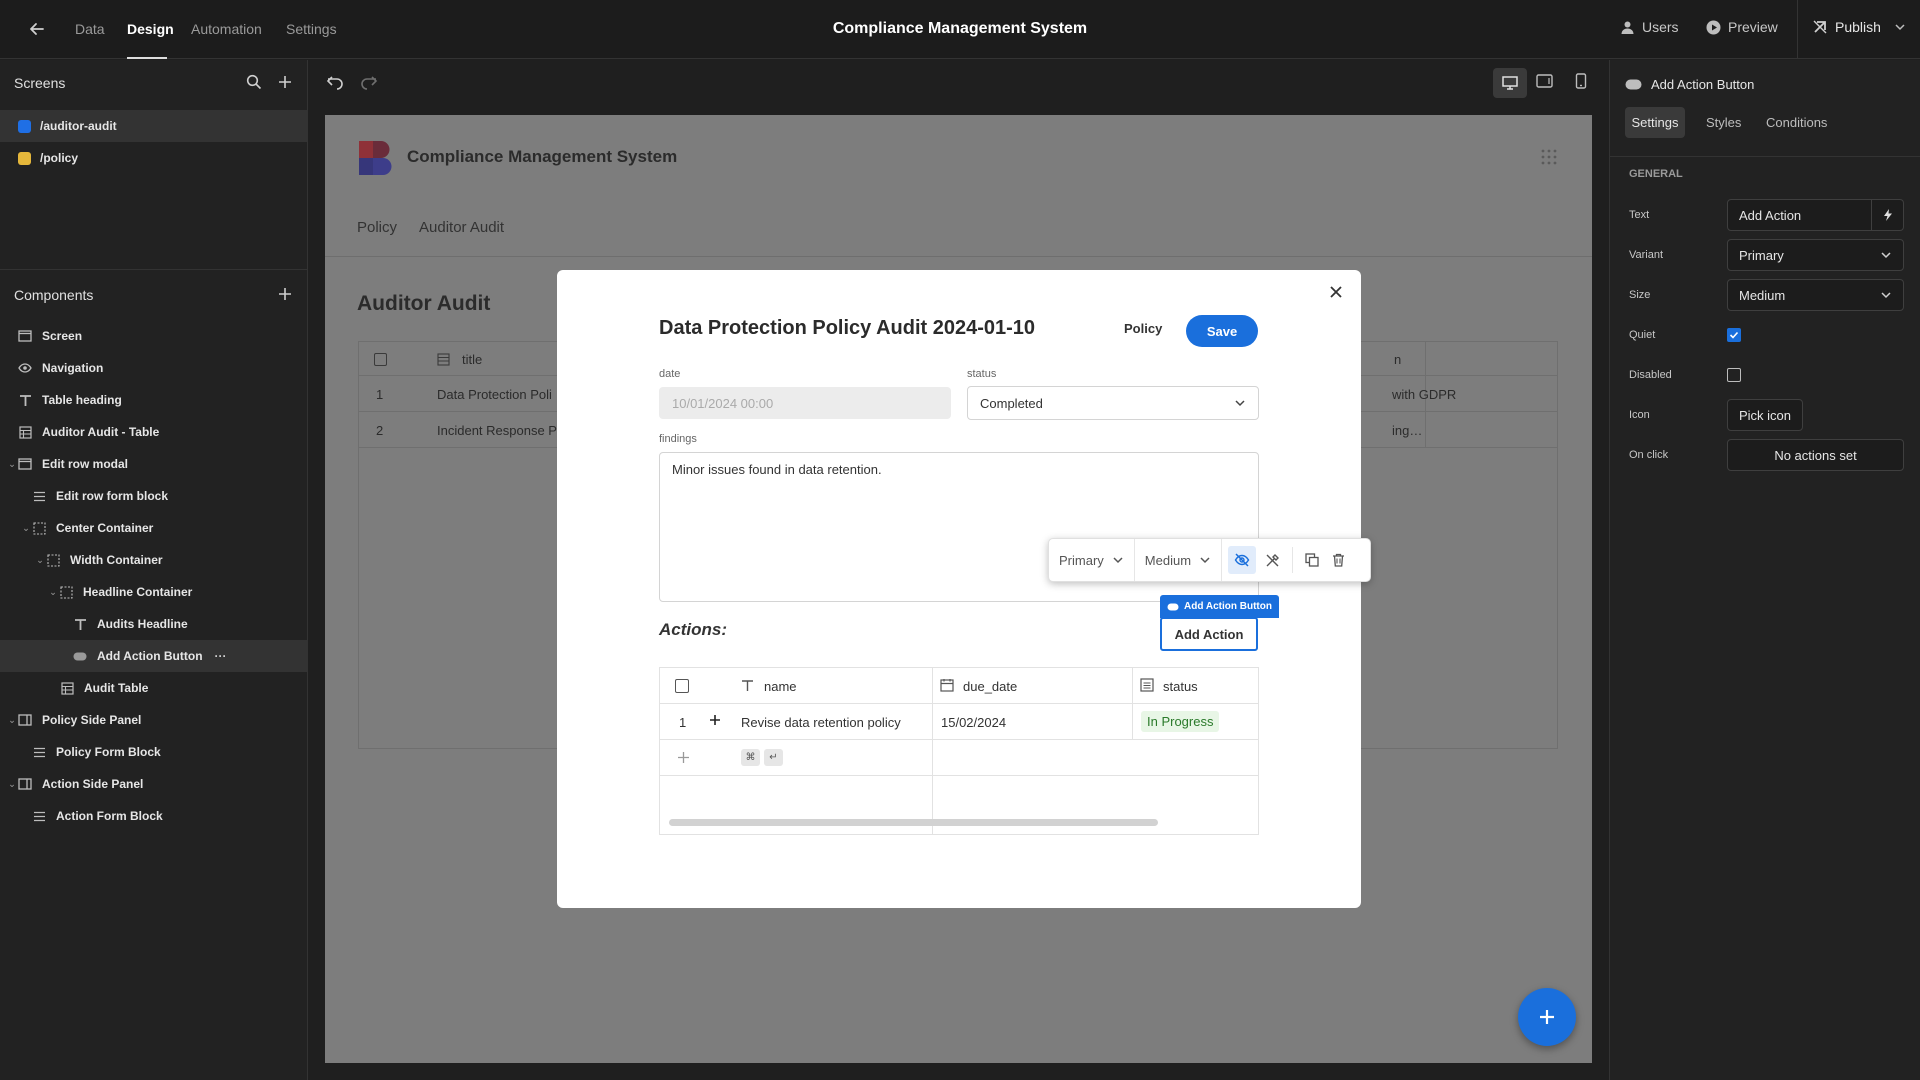  Describe the element at coordinates (1796, 122) in the screenshot. I see `tab-conditions: Conditions` at that location.